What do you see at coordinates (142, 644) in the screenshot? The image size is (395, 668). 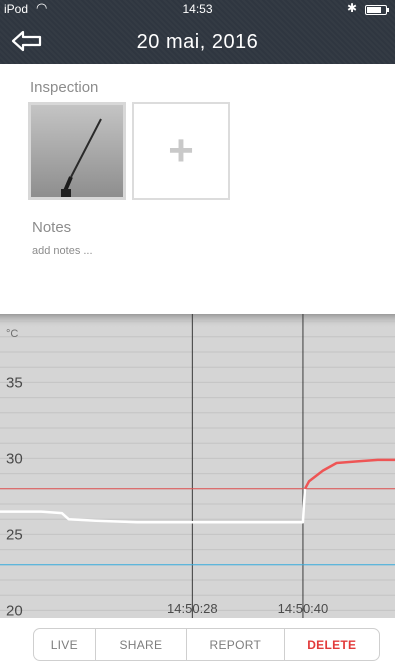 I see `share-button: SHARE` at bounding box center [142, 644].